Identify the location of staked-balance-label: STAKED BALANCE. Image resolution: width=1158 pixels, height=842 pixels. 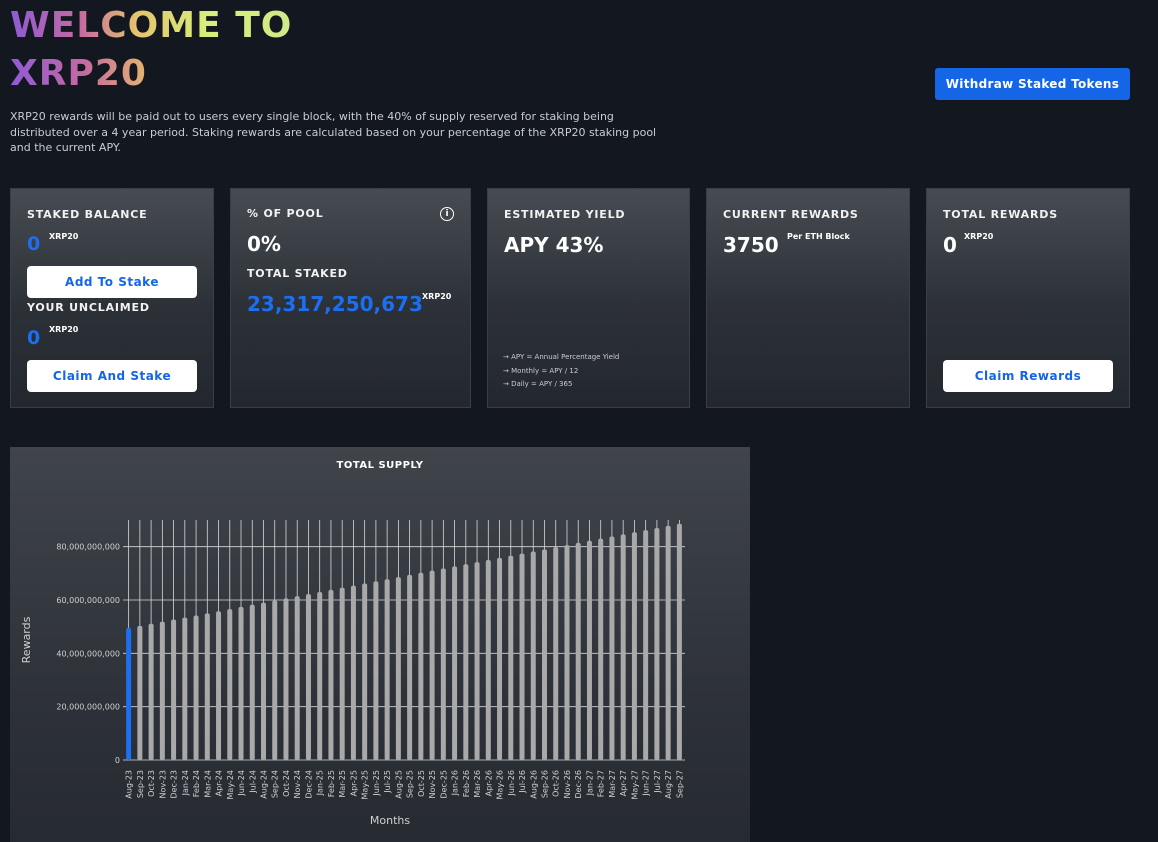
(87, 214).